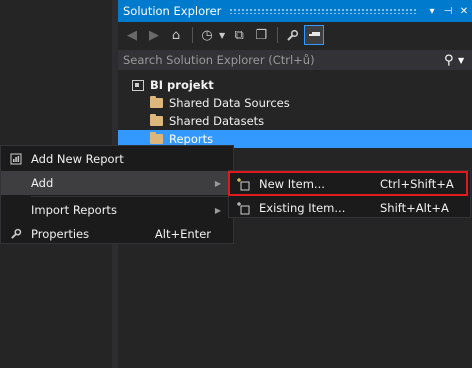 This screenshot has height=368, width=472. What do you see at coordinates (239, 35) in the screenshot?
I see `sync-with-document-icon: ⧉` at bounding box center [239, 35].